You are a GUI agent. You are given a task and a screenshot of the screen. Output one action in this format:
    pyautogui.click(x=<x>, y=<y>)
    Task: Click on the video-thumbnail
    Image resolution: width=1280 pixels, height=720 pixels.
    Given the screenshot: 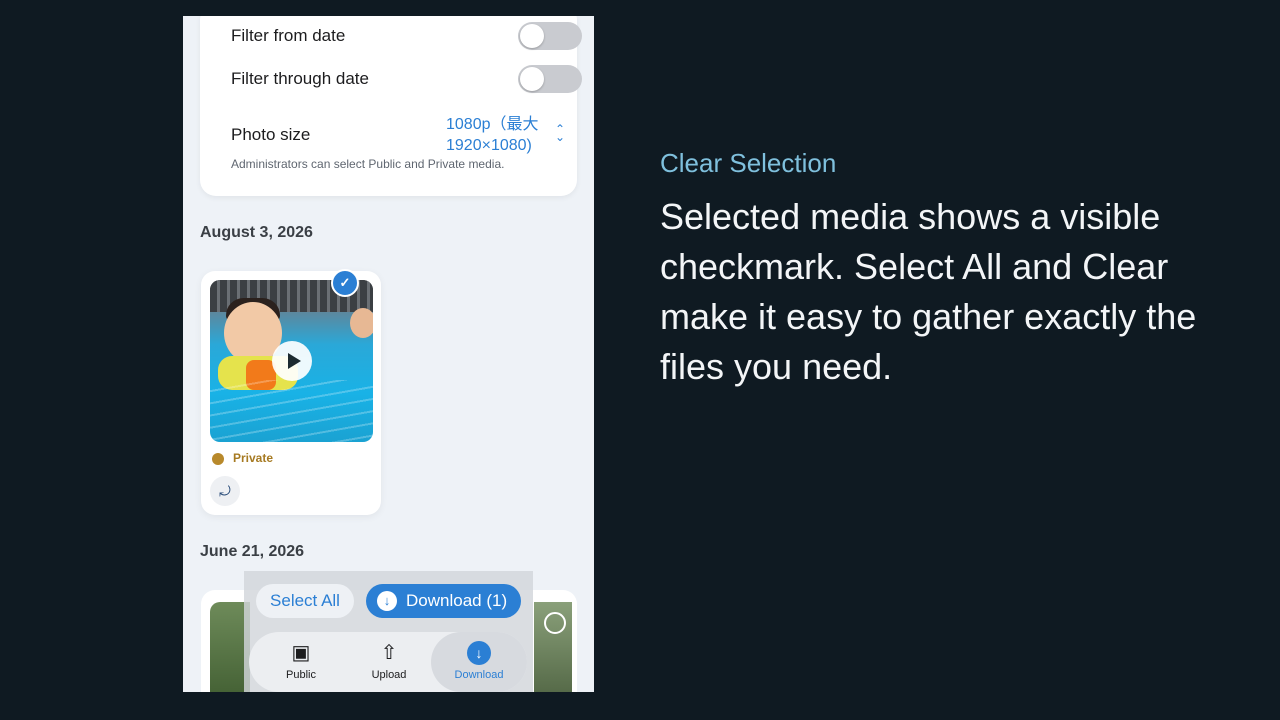 What is the action you would take?
    pyautogui.click(x=291, y=361)
    